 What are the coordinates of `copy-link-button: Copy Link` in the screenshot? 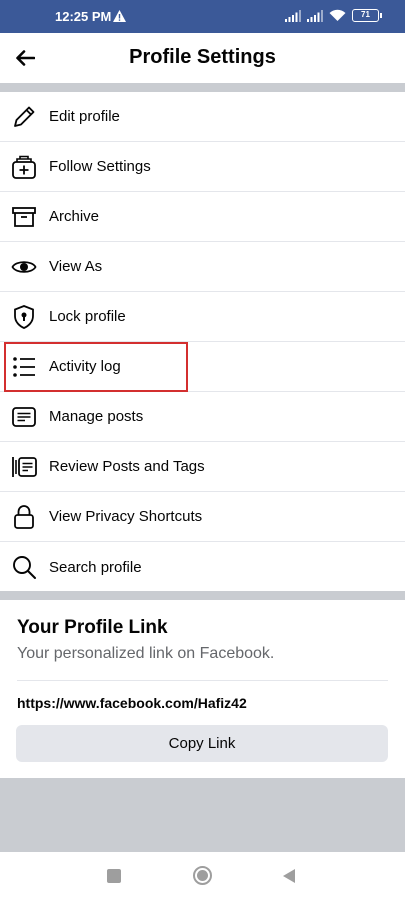 It's located at (202, 743).